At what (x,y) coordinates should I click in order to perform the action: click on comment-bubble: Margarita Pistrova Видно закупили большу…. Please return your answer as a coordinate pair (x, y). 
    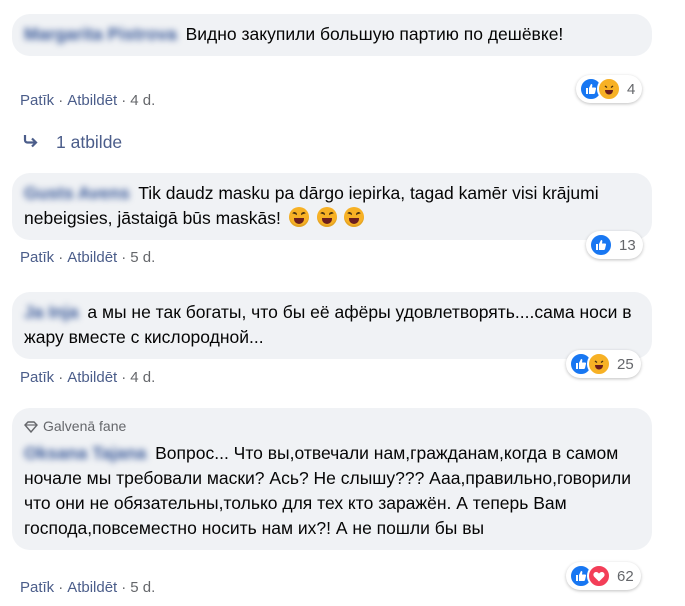
    Looking at the image, I should click on (332, 35).